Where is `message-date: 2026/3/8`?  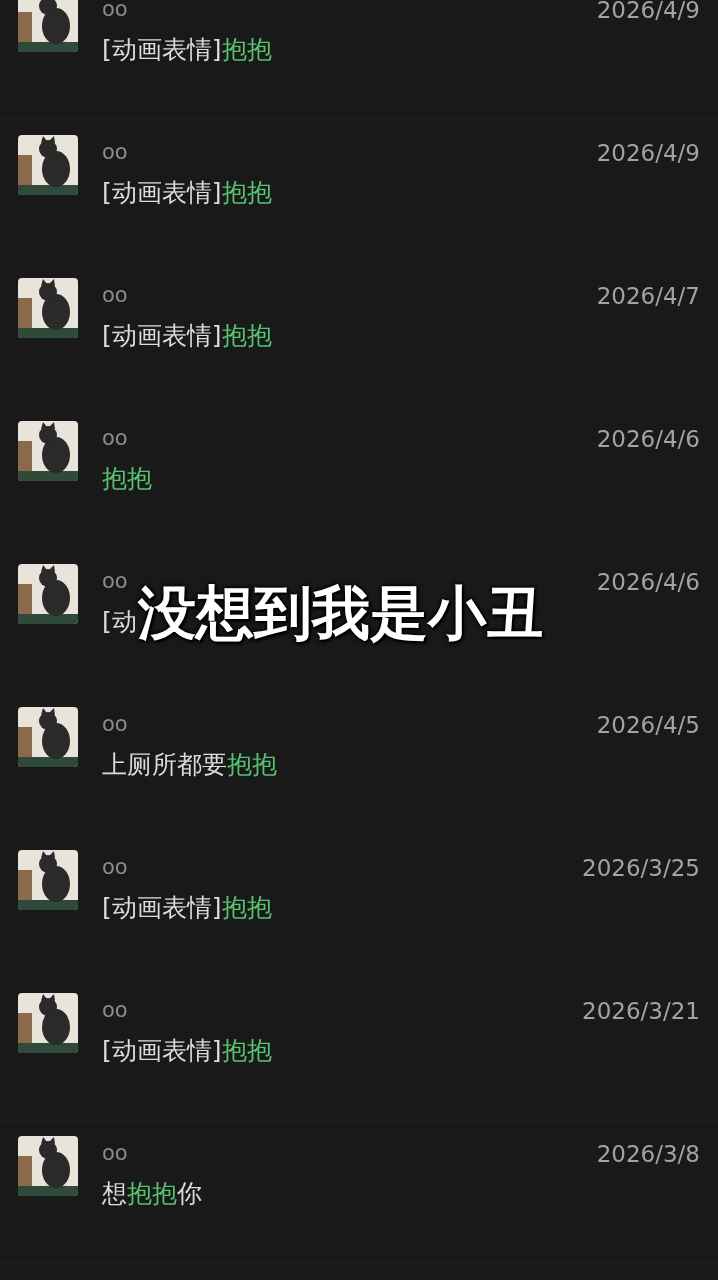 message-date: 2026/3/8 is located at coordinates (648, 1154).